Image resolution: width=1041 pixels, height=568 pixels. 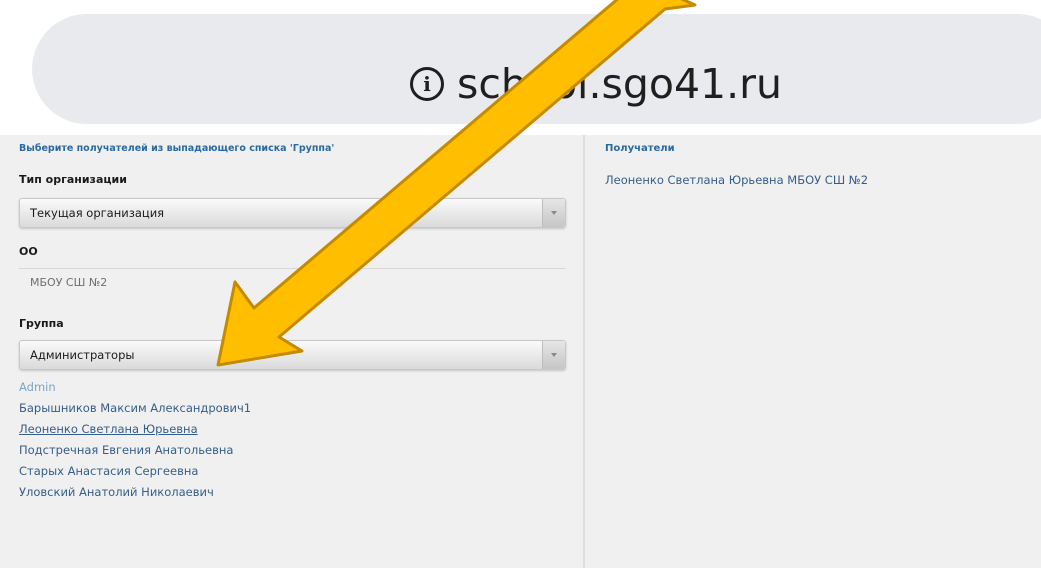 What do you see at coordinates (619, 84) in the screenshot?
I see `url-text: school.sgo41.ru` at bounding box center [619, 84].